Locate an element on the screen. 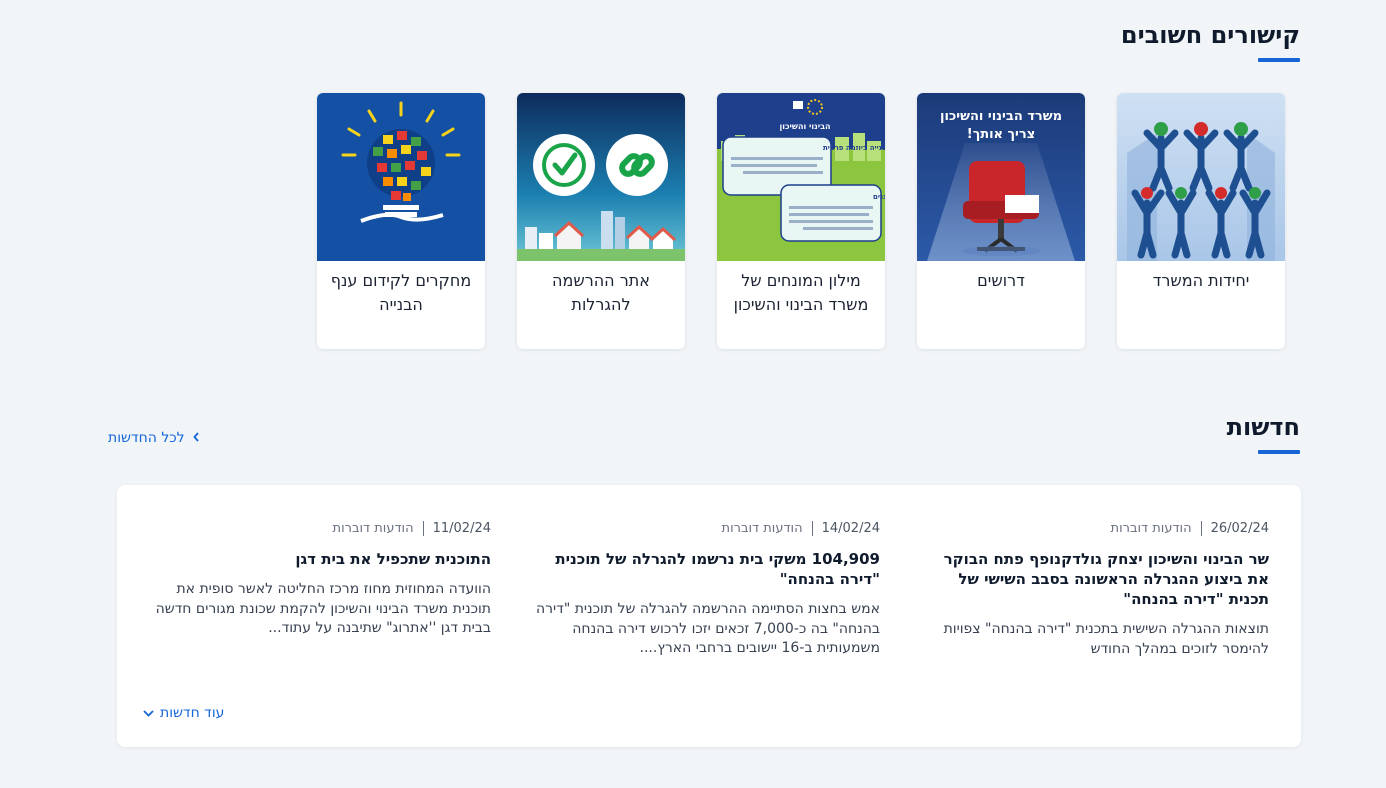  chevron-down-icon is located at coordinates (148, 713).